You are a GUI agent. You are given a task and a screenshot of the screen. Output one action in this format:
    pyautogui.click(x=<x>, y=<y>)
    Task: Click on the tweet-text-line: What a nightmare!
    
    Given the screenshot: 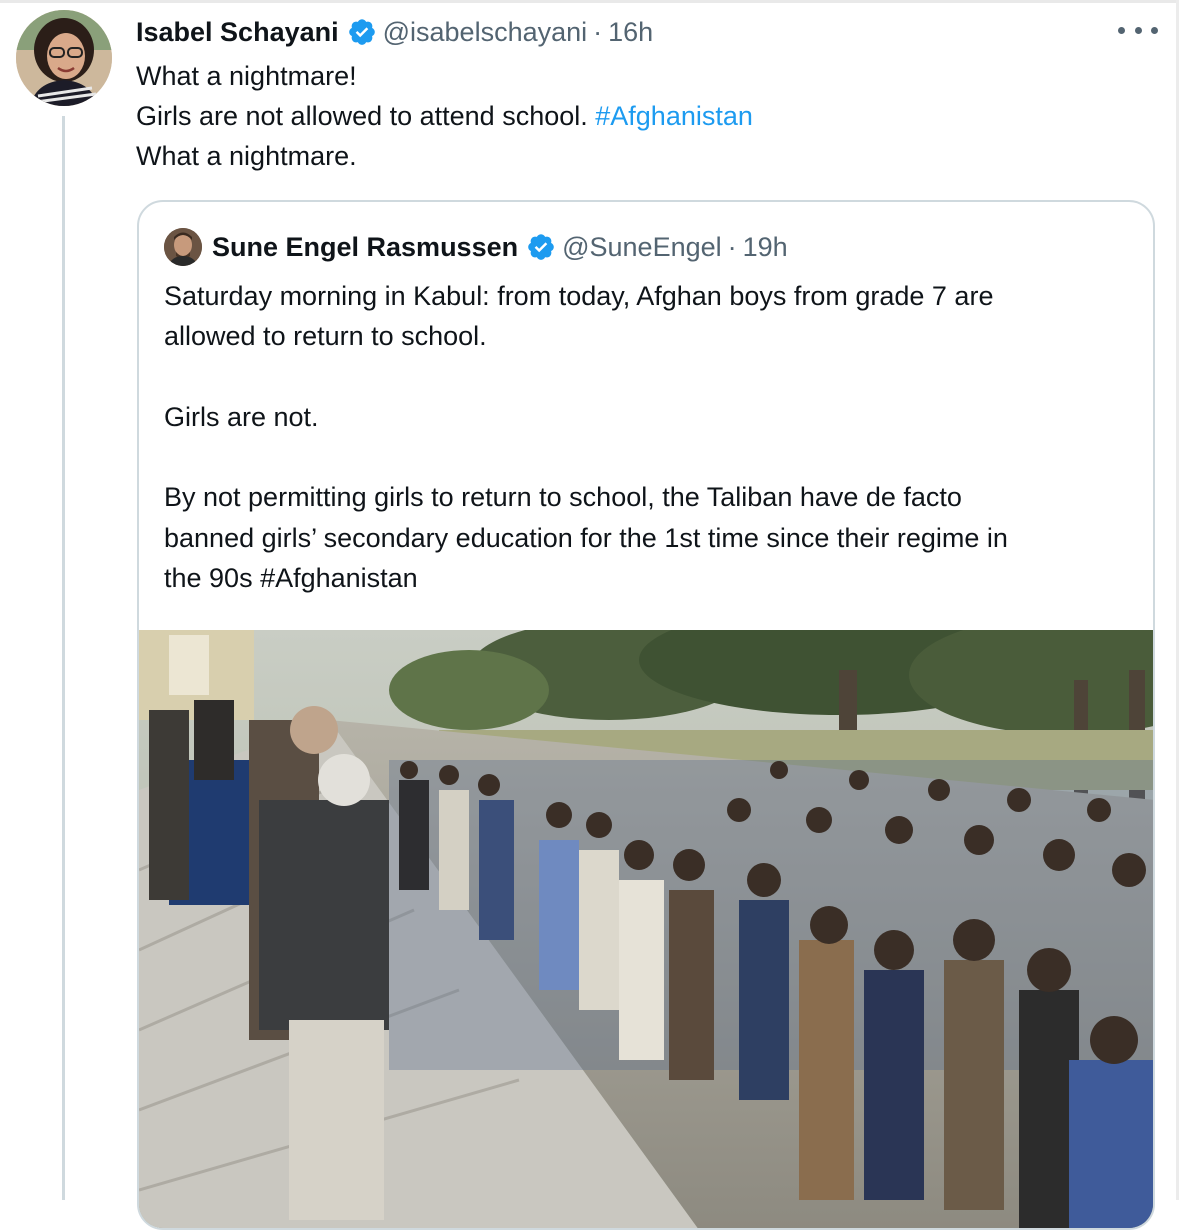 What is the action you would take?
    pyautogui.click(x=246, y=76)
    